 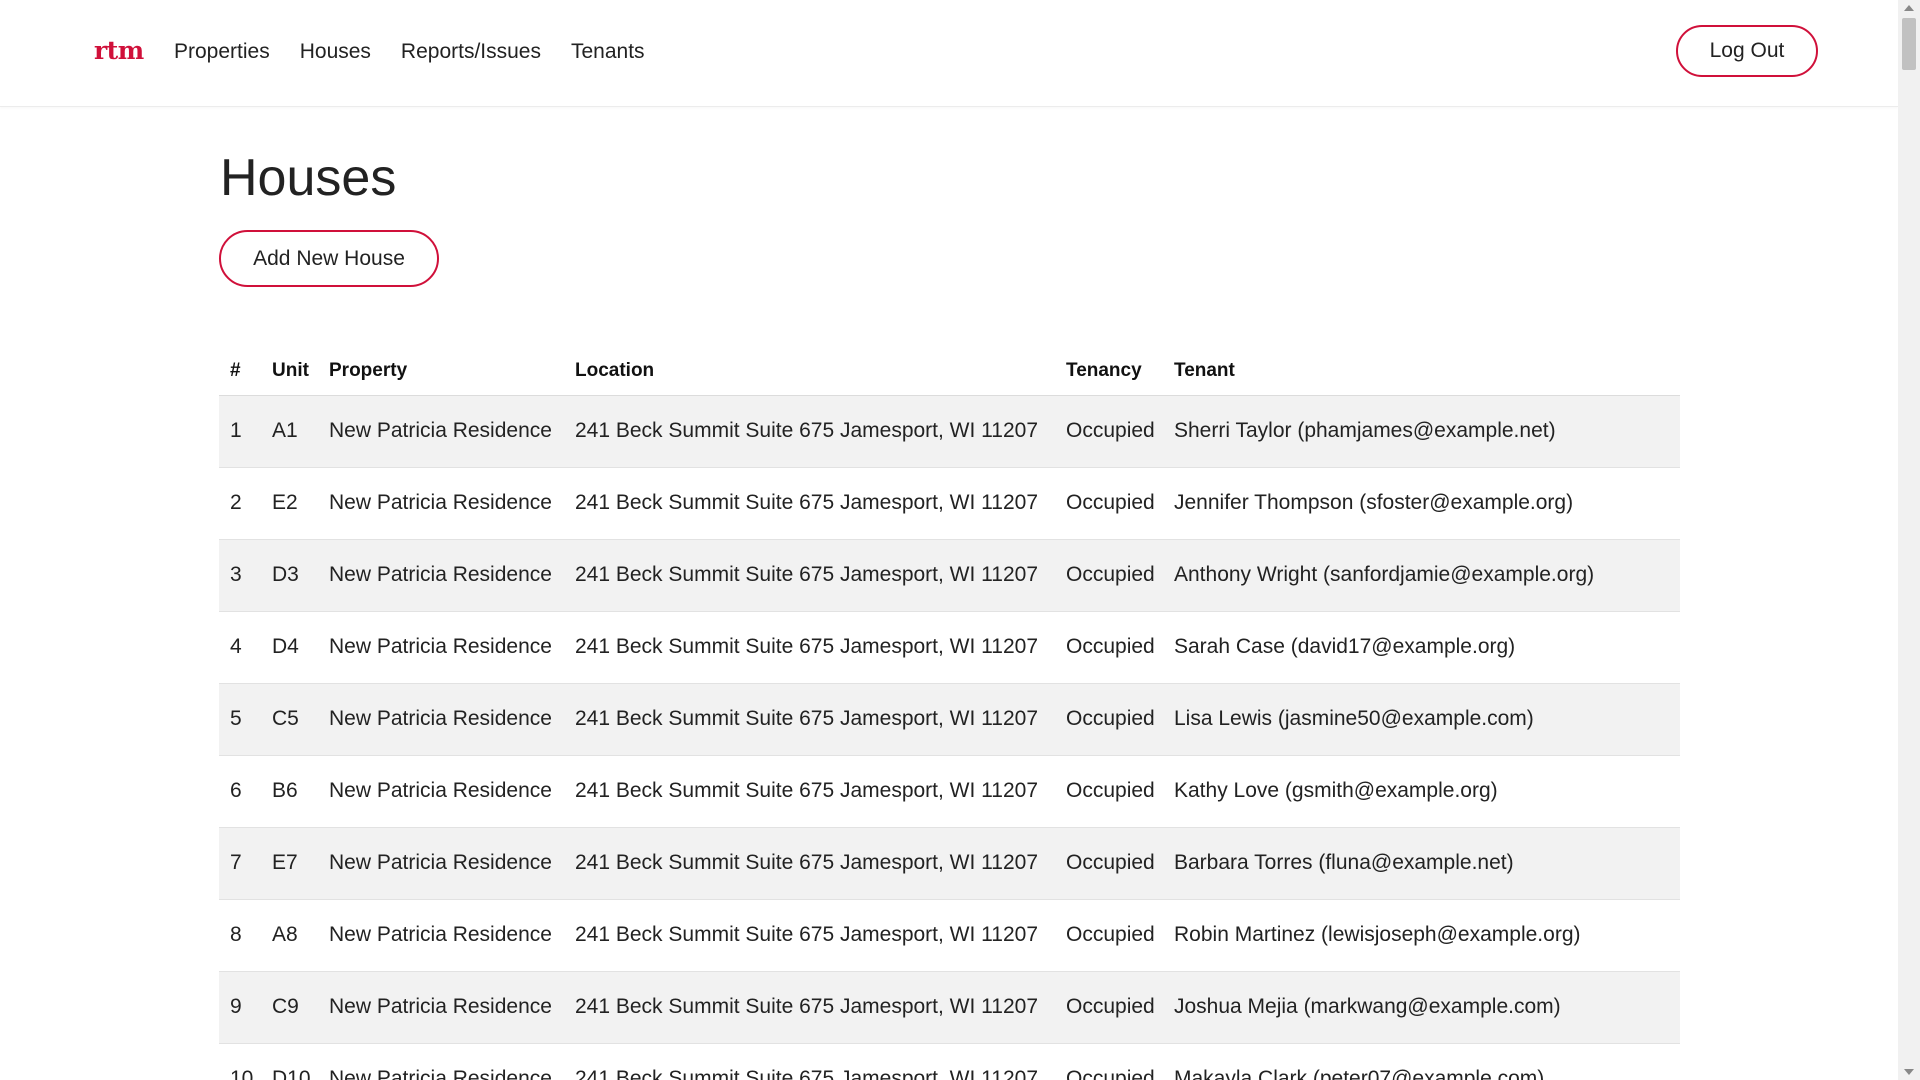 What do you see at coordinates (608, 52) in the screenshot?
I see `nav-link-tenants: Tenants` at bounding box center [608, 52].